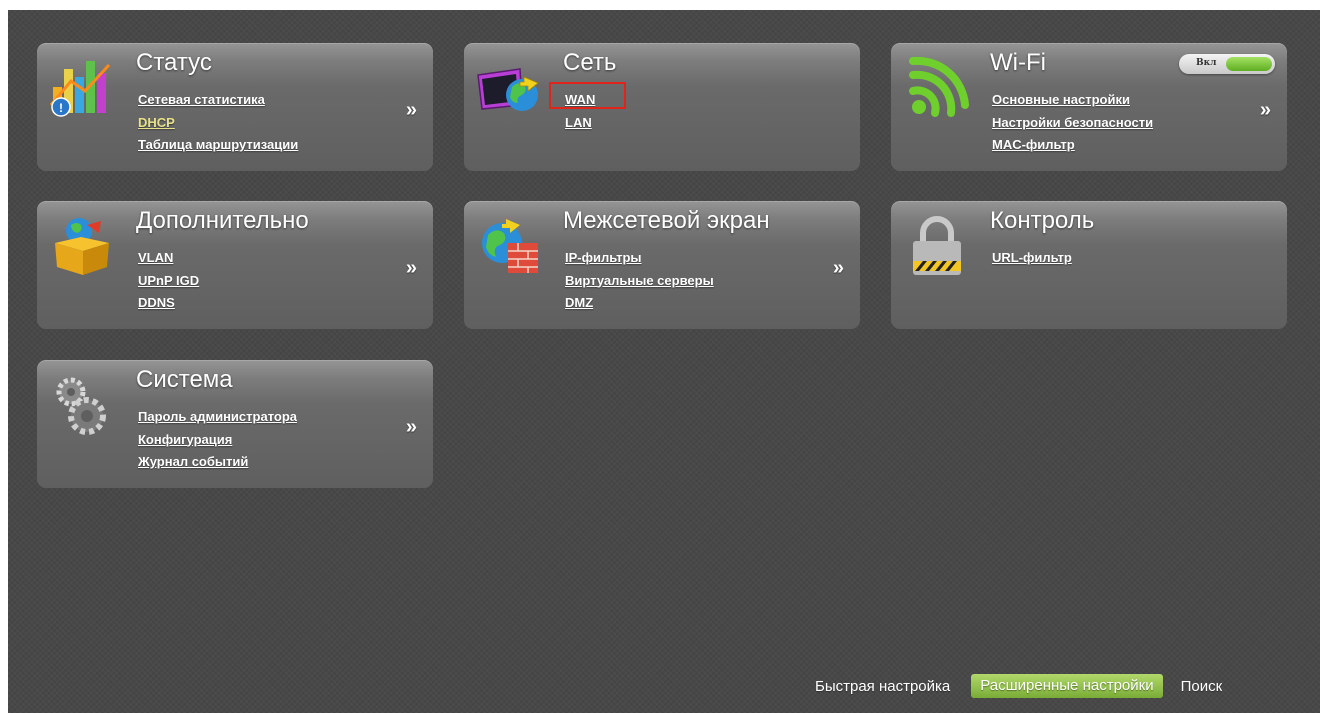  What do you see at coordinates (937, 245) in the screenshot?
I see `padlock-icon` at bounding box center [937, 245].